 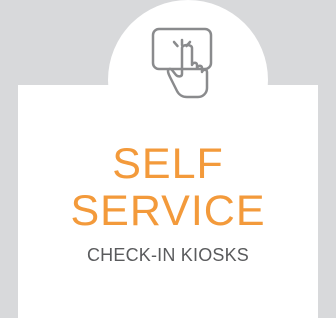 I want to click on title-line-1: SELF, so click(x=168, y=164).